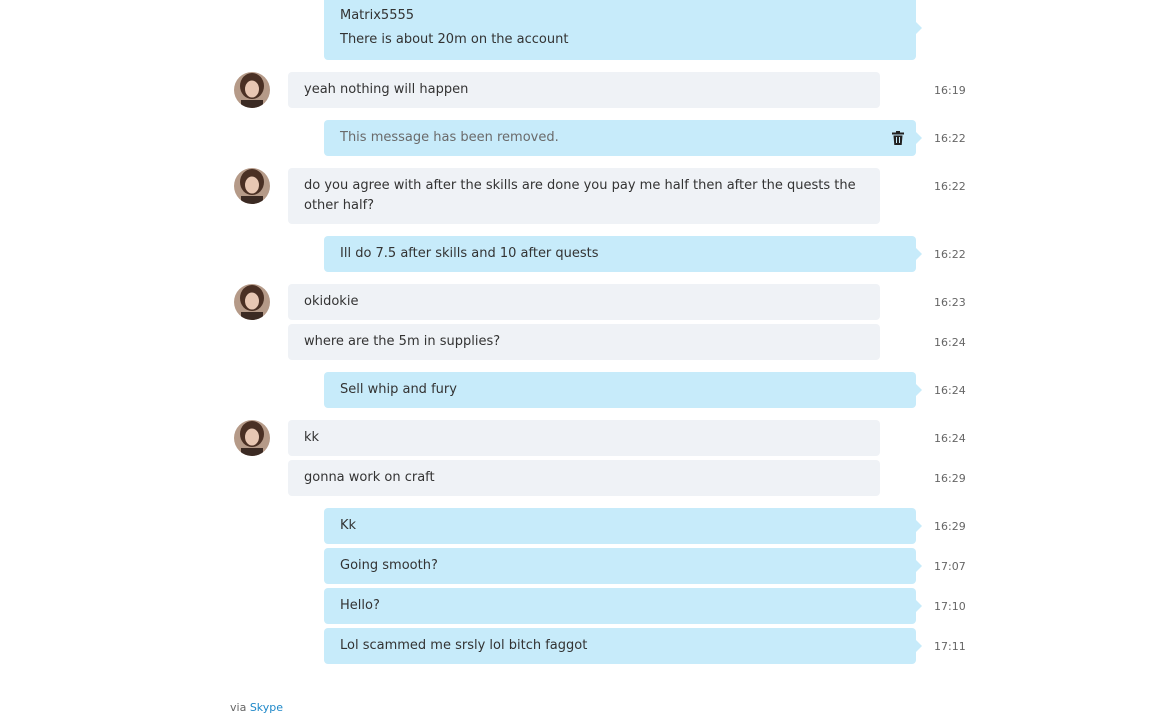 Image resolution: width=1157 pixels, height=714 pixels. What do you see at coordinates (950, 90) in the screenshot?
I see `message-time: 16:19` at bounding box center [950, 90].